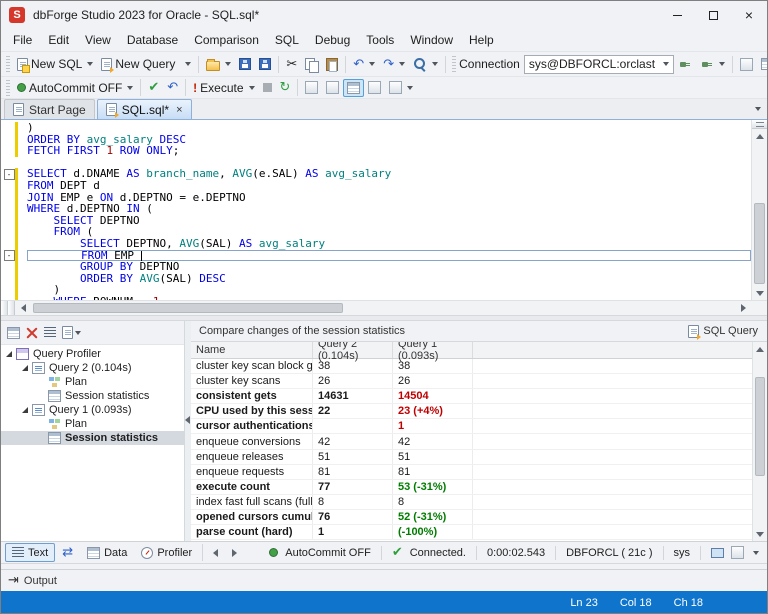  What do you see at coordinates (471, 472) in the screenshot?
I see `stats-row: enqueue requests 81 81` at bounding box center [471, 472].